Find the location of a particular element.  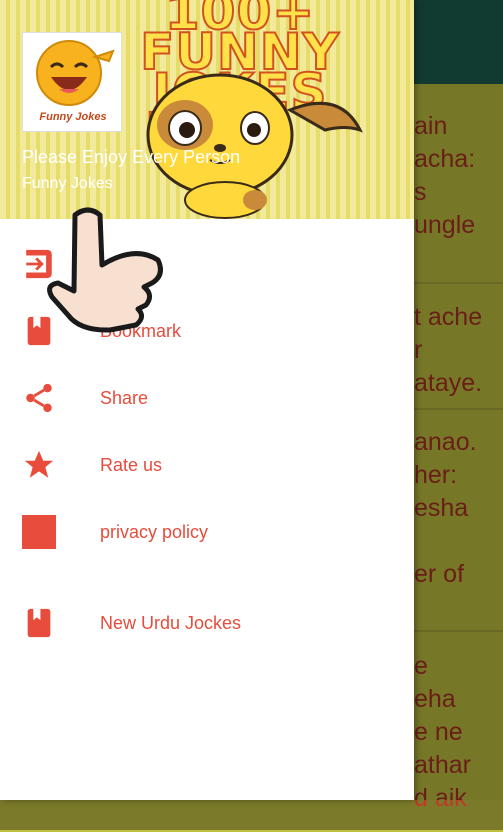

app-logo: Funny Jokes is located at coordinates (72, 82).